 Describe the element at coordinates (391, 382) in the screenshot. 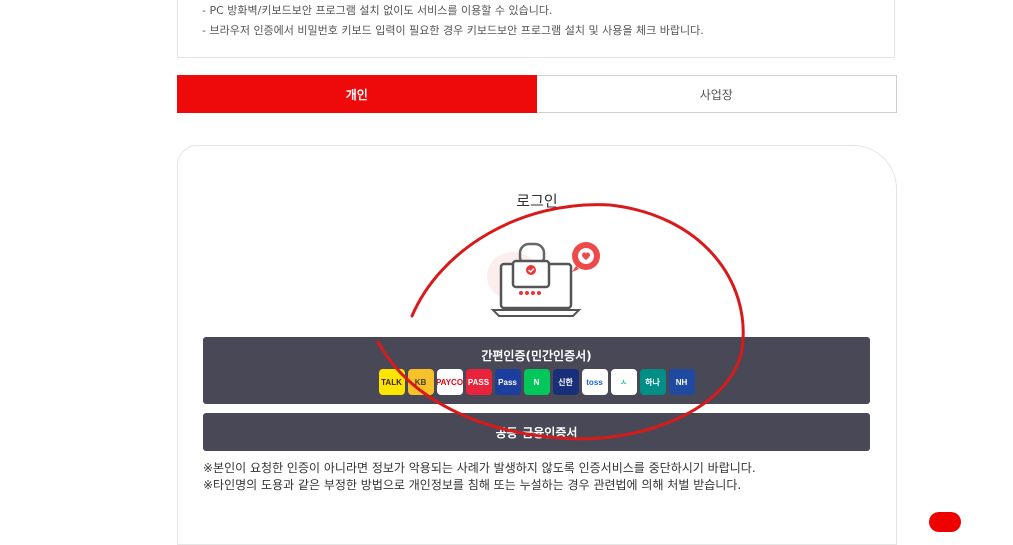

I see `kakao-icon: TALK` at that location.